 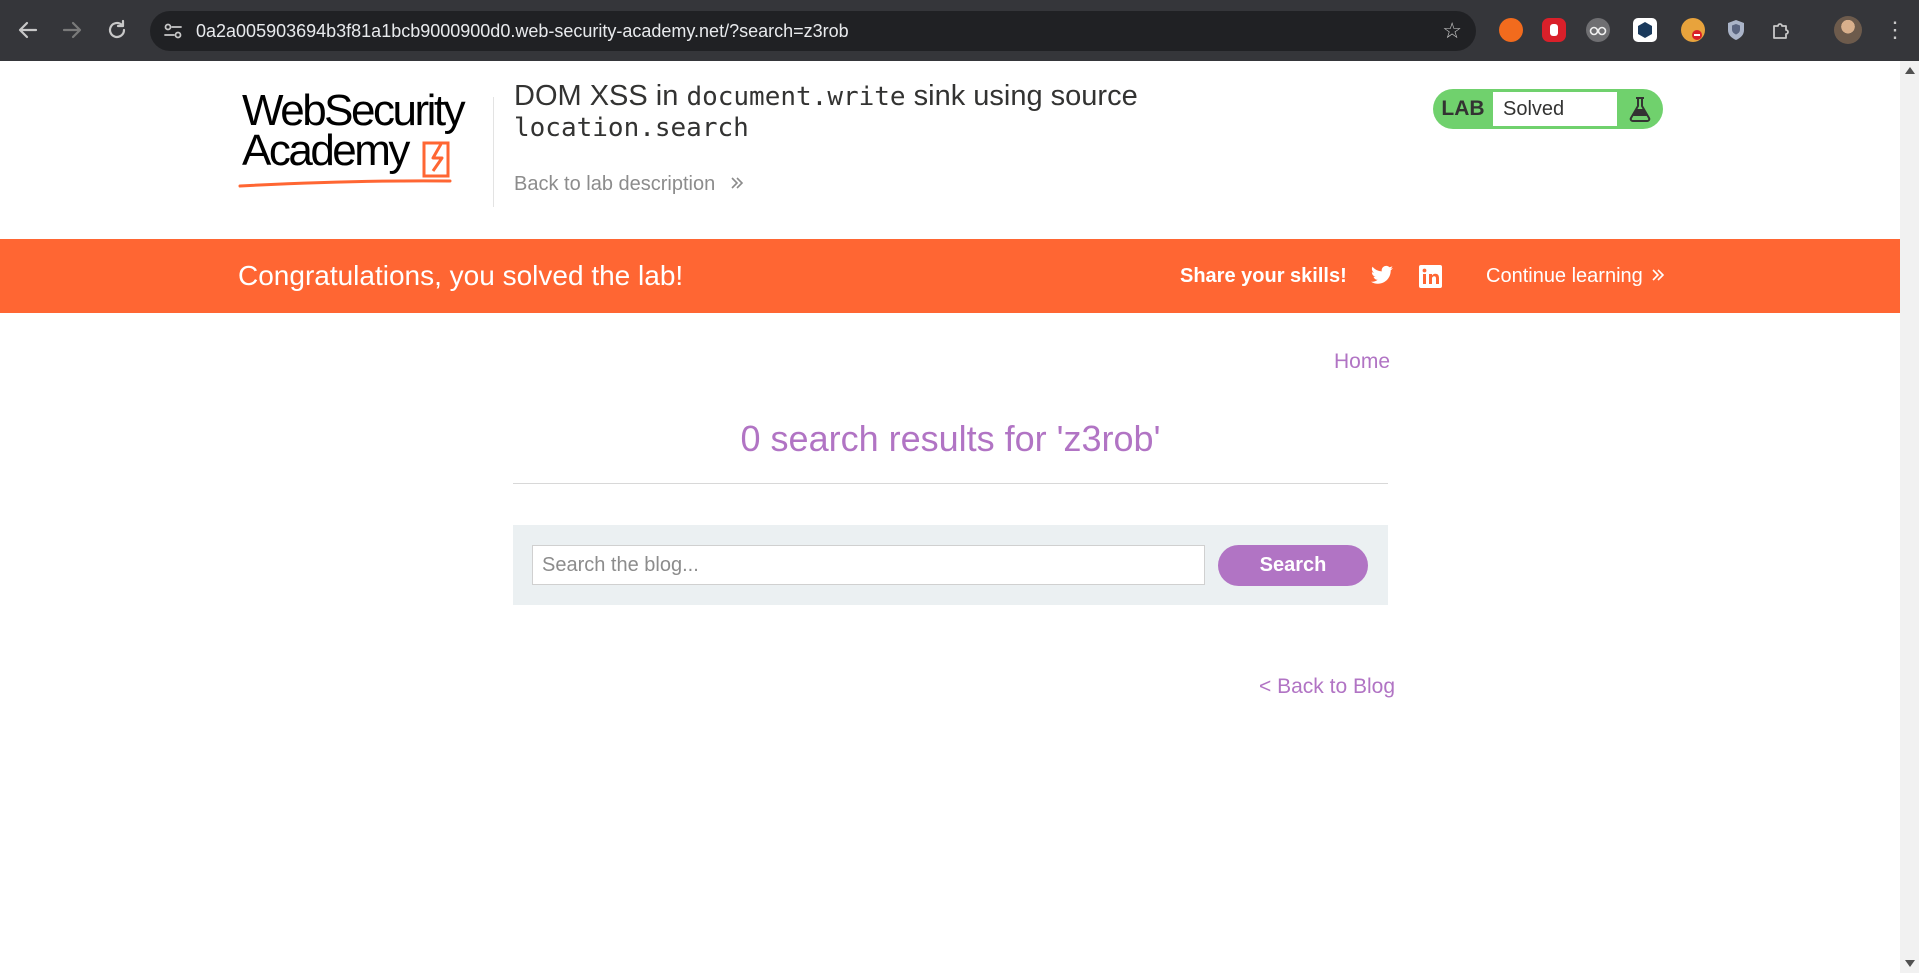 I want to click on congratulations-message: Congratulations, you solved the lab!, so click(x=461, y=275).